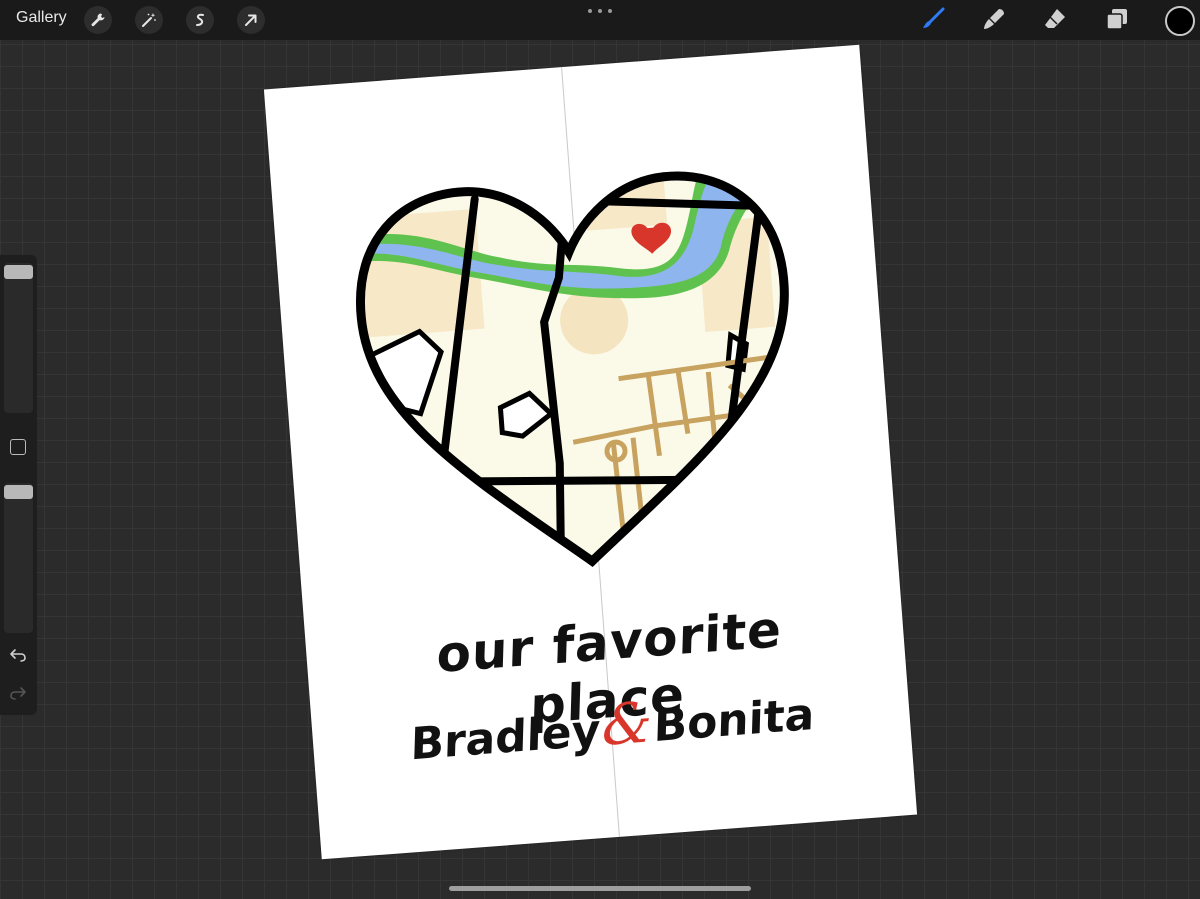  Describe the element at coordinates (1180, 21) in the screenshot. I see `color-picker-button` at that location.